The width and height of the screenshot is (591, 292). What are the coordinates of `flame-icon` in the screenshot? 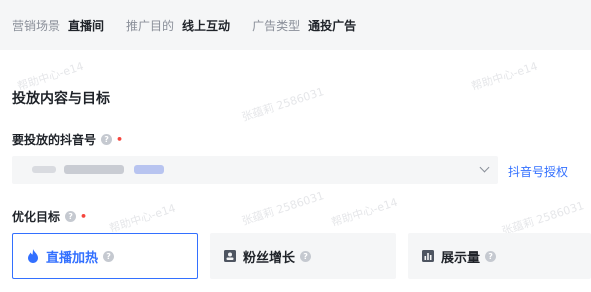 It's located at (33, 256).